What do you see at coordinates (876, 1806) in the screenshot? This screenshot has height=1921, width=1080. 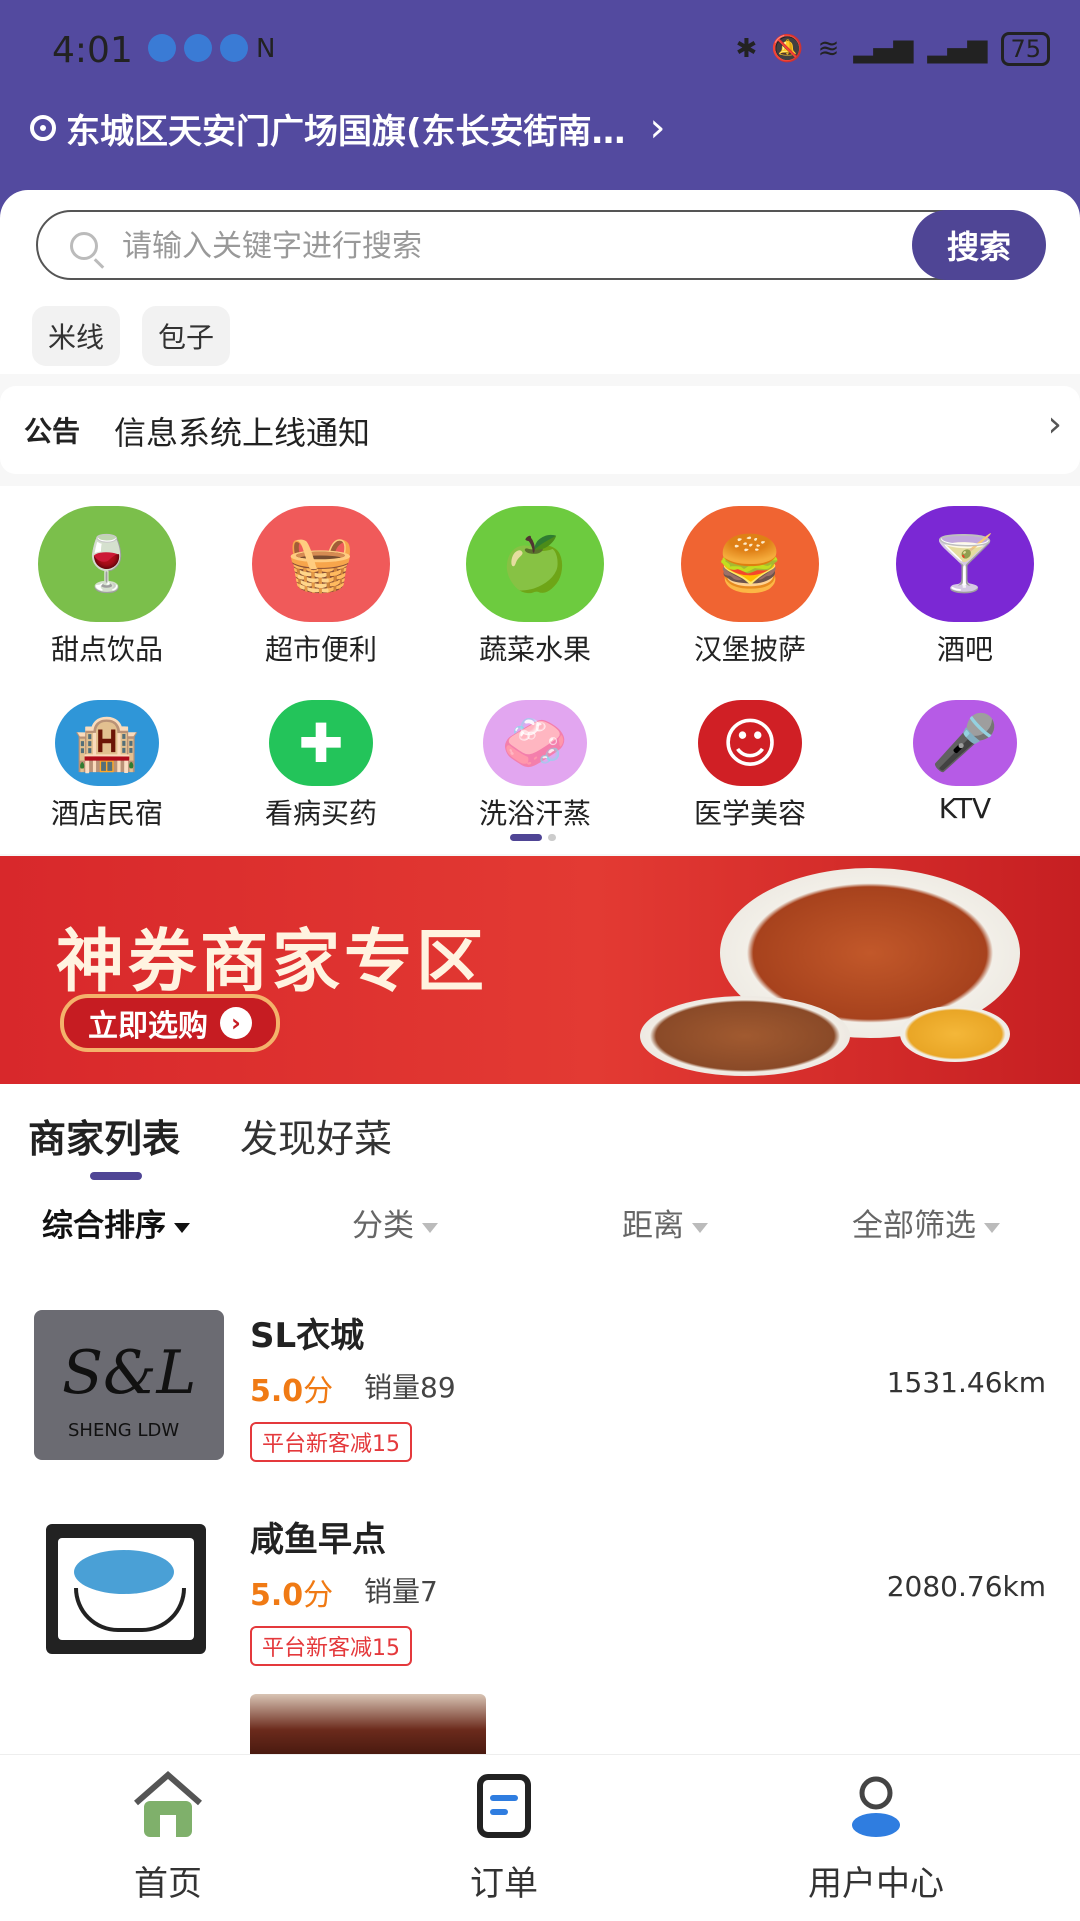 I see `user-icon` at bounding box center [876, 1806].